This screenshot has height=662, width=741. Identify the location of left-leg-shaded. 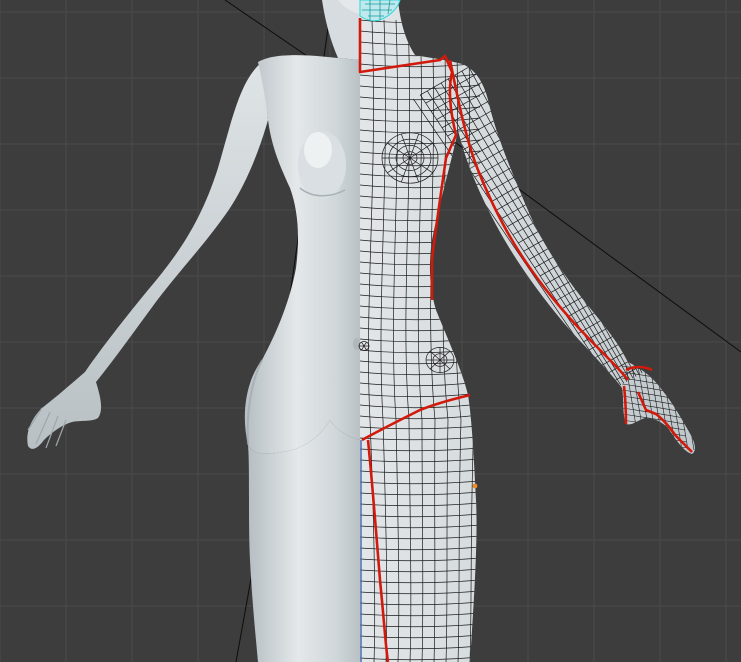
(304, 541).